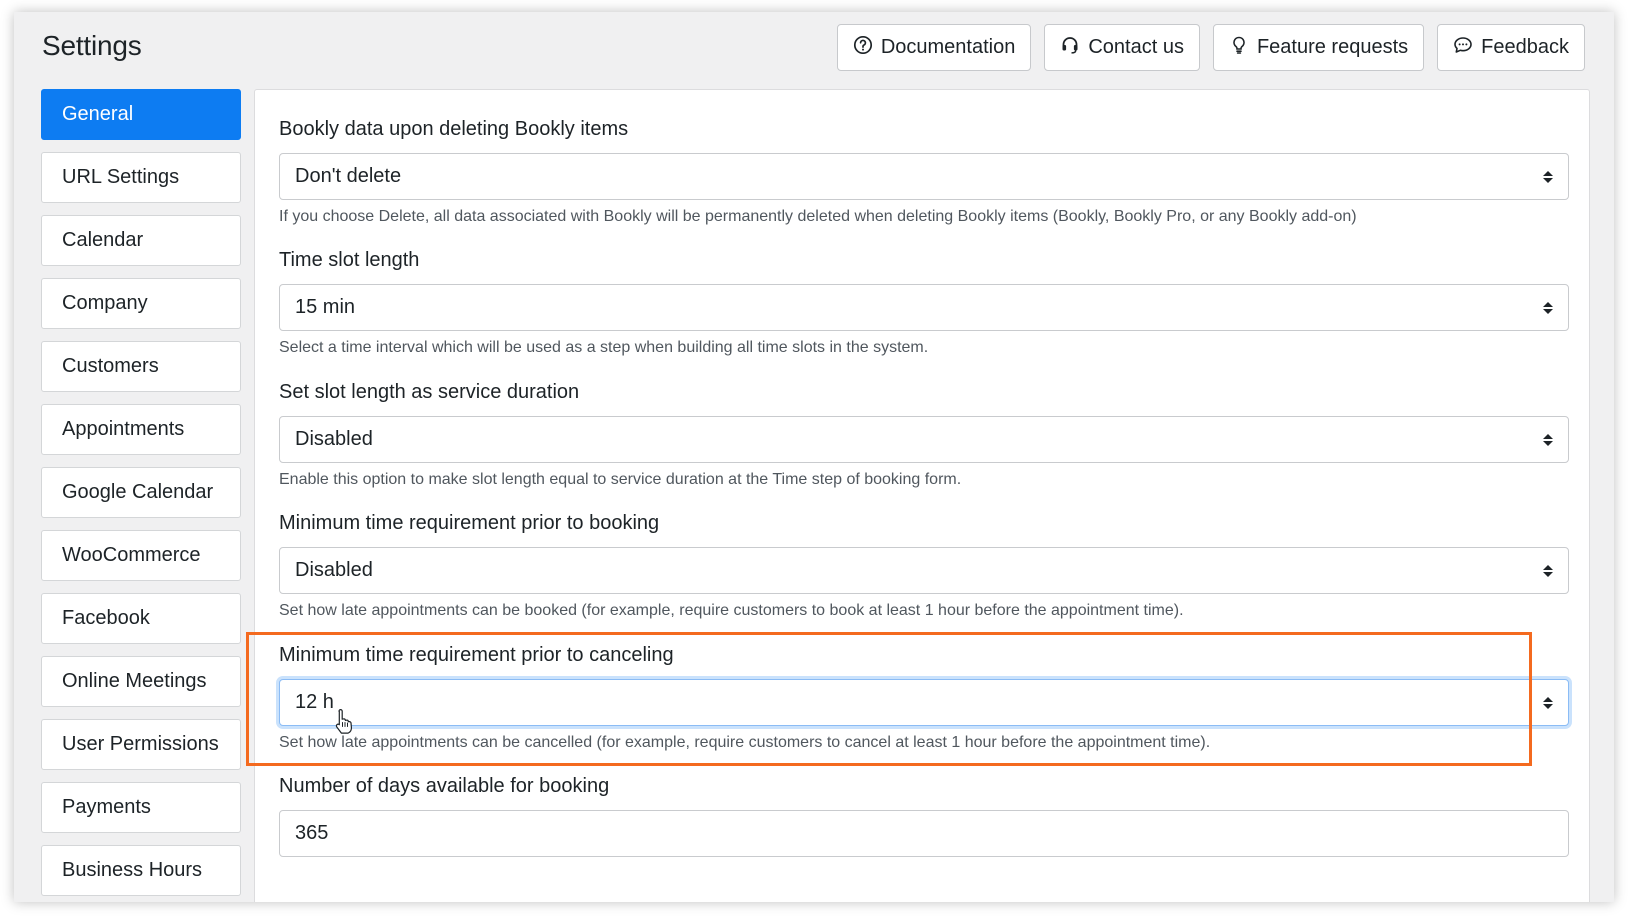 The image size is (1628, 916). Describe the element at coordinates (141, 807) in the screenshot. I see `sidebar-item-payments: Payments` at that location.